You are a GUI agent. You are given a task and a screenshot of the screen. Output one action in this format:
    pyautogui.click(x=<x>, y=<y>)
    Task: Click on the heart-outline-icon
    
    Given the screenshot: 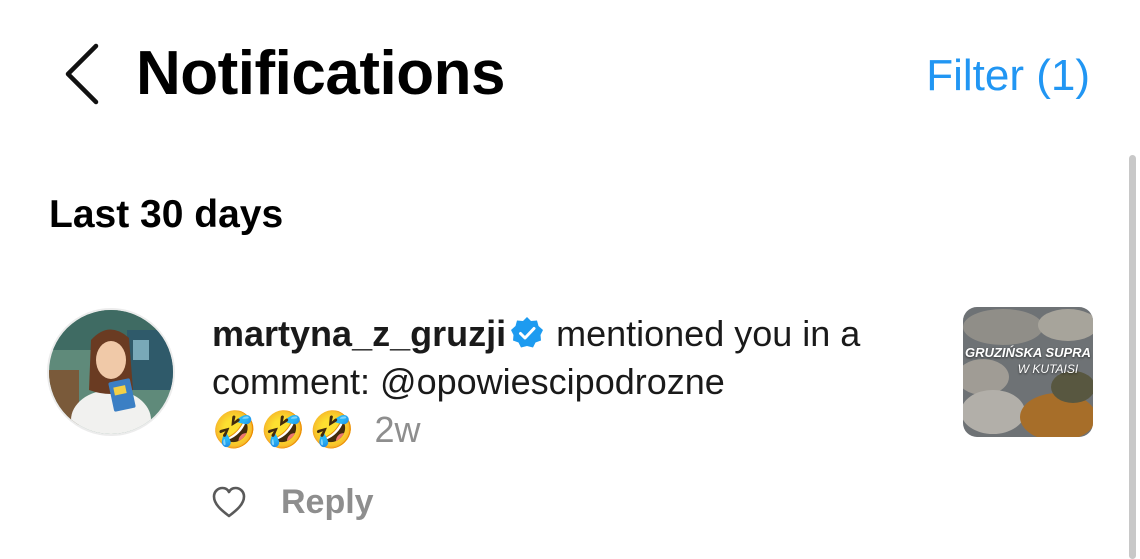 What is the action you would take?
    pyautogui.click(x=229, y=502)
    